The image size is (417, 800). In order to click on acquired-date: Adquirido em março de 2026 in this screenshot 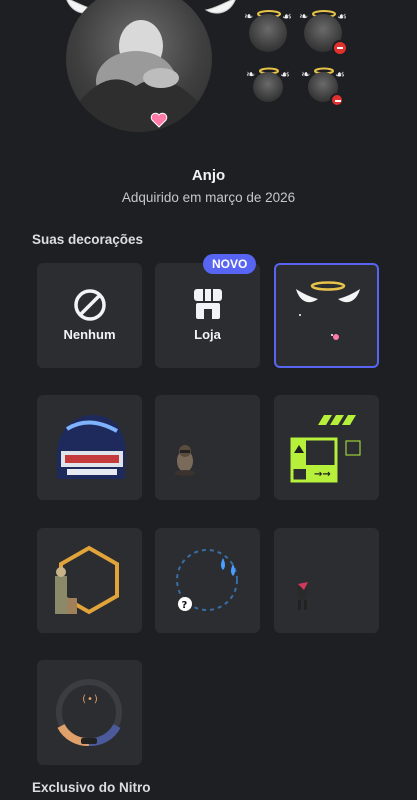, I will do `click(208, 197)`.